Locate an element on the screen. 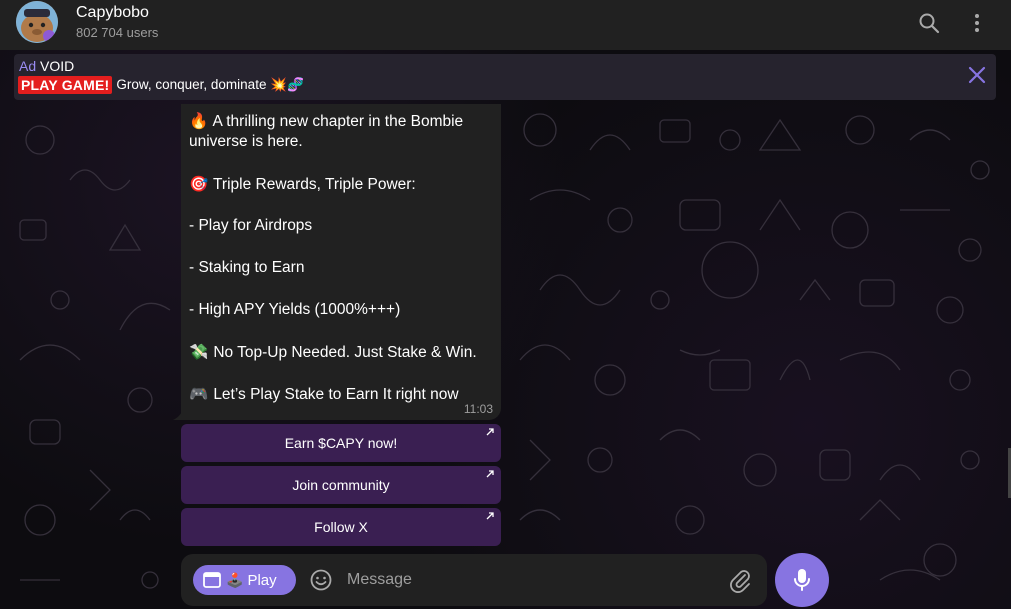 The width and height of the screenshot is (1011, 609). message-timestamp: 11:03 is located at coordinates (478, 409).